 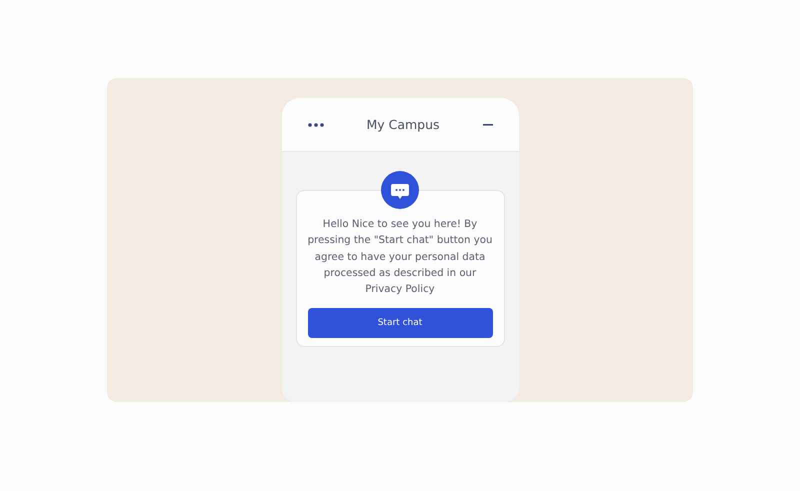 What do you see at coordinates (400, 258) in the screenshot?
I see `consent-message: Hello Nice to see you here! By pressing the "Start chat" button you agree to have your personal data processed as described in our Privacy Policy` at bounding box center [400, 258].